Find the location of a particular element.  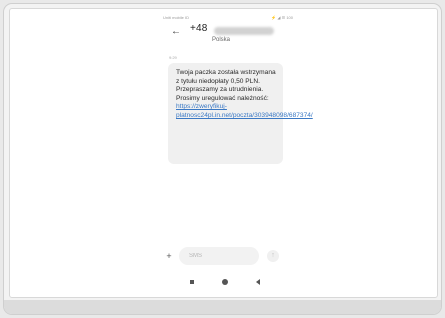

redacted-number is located at coordinates (244, 31).